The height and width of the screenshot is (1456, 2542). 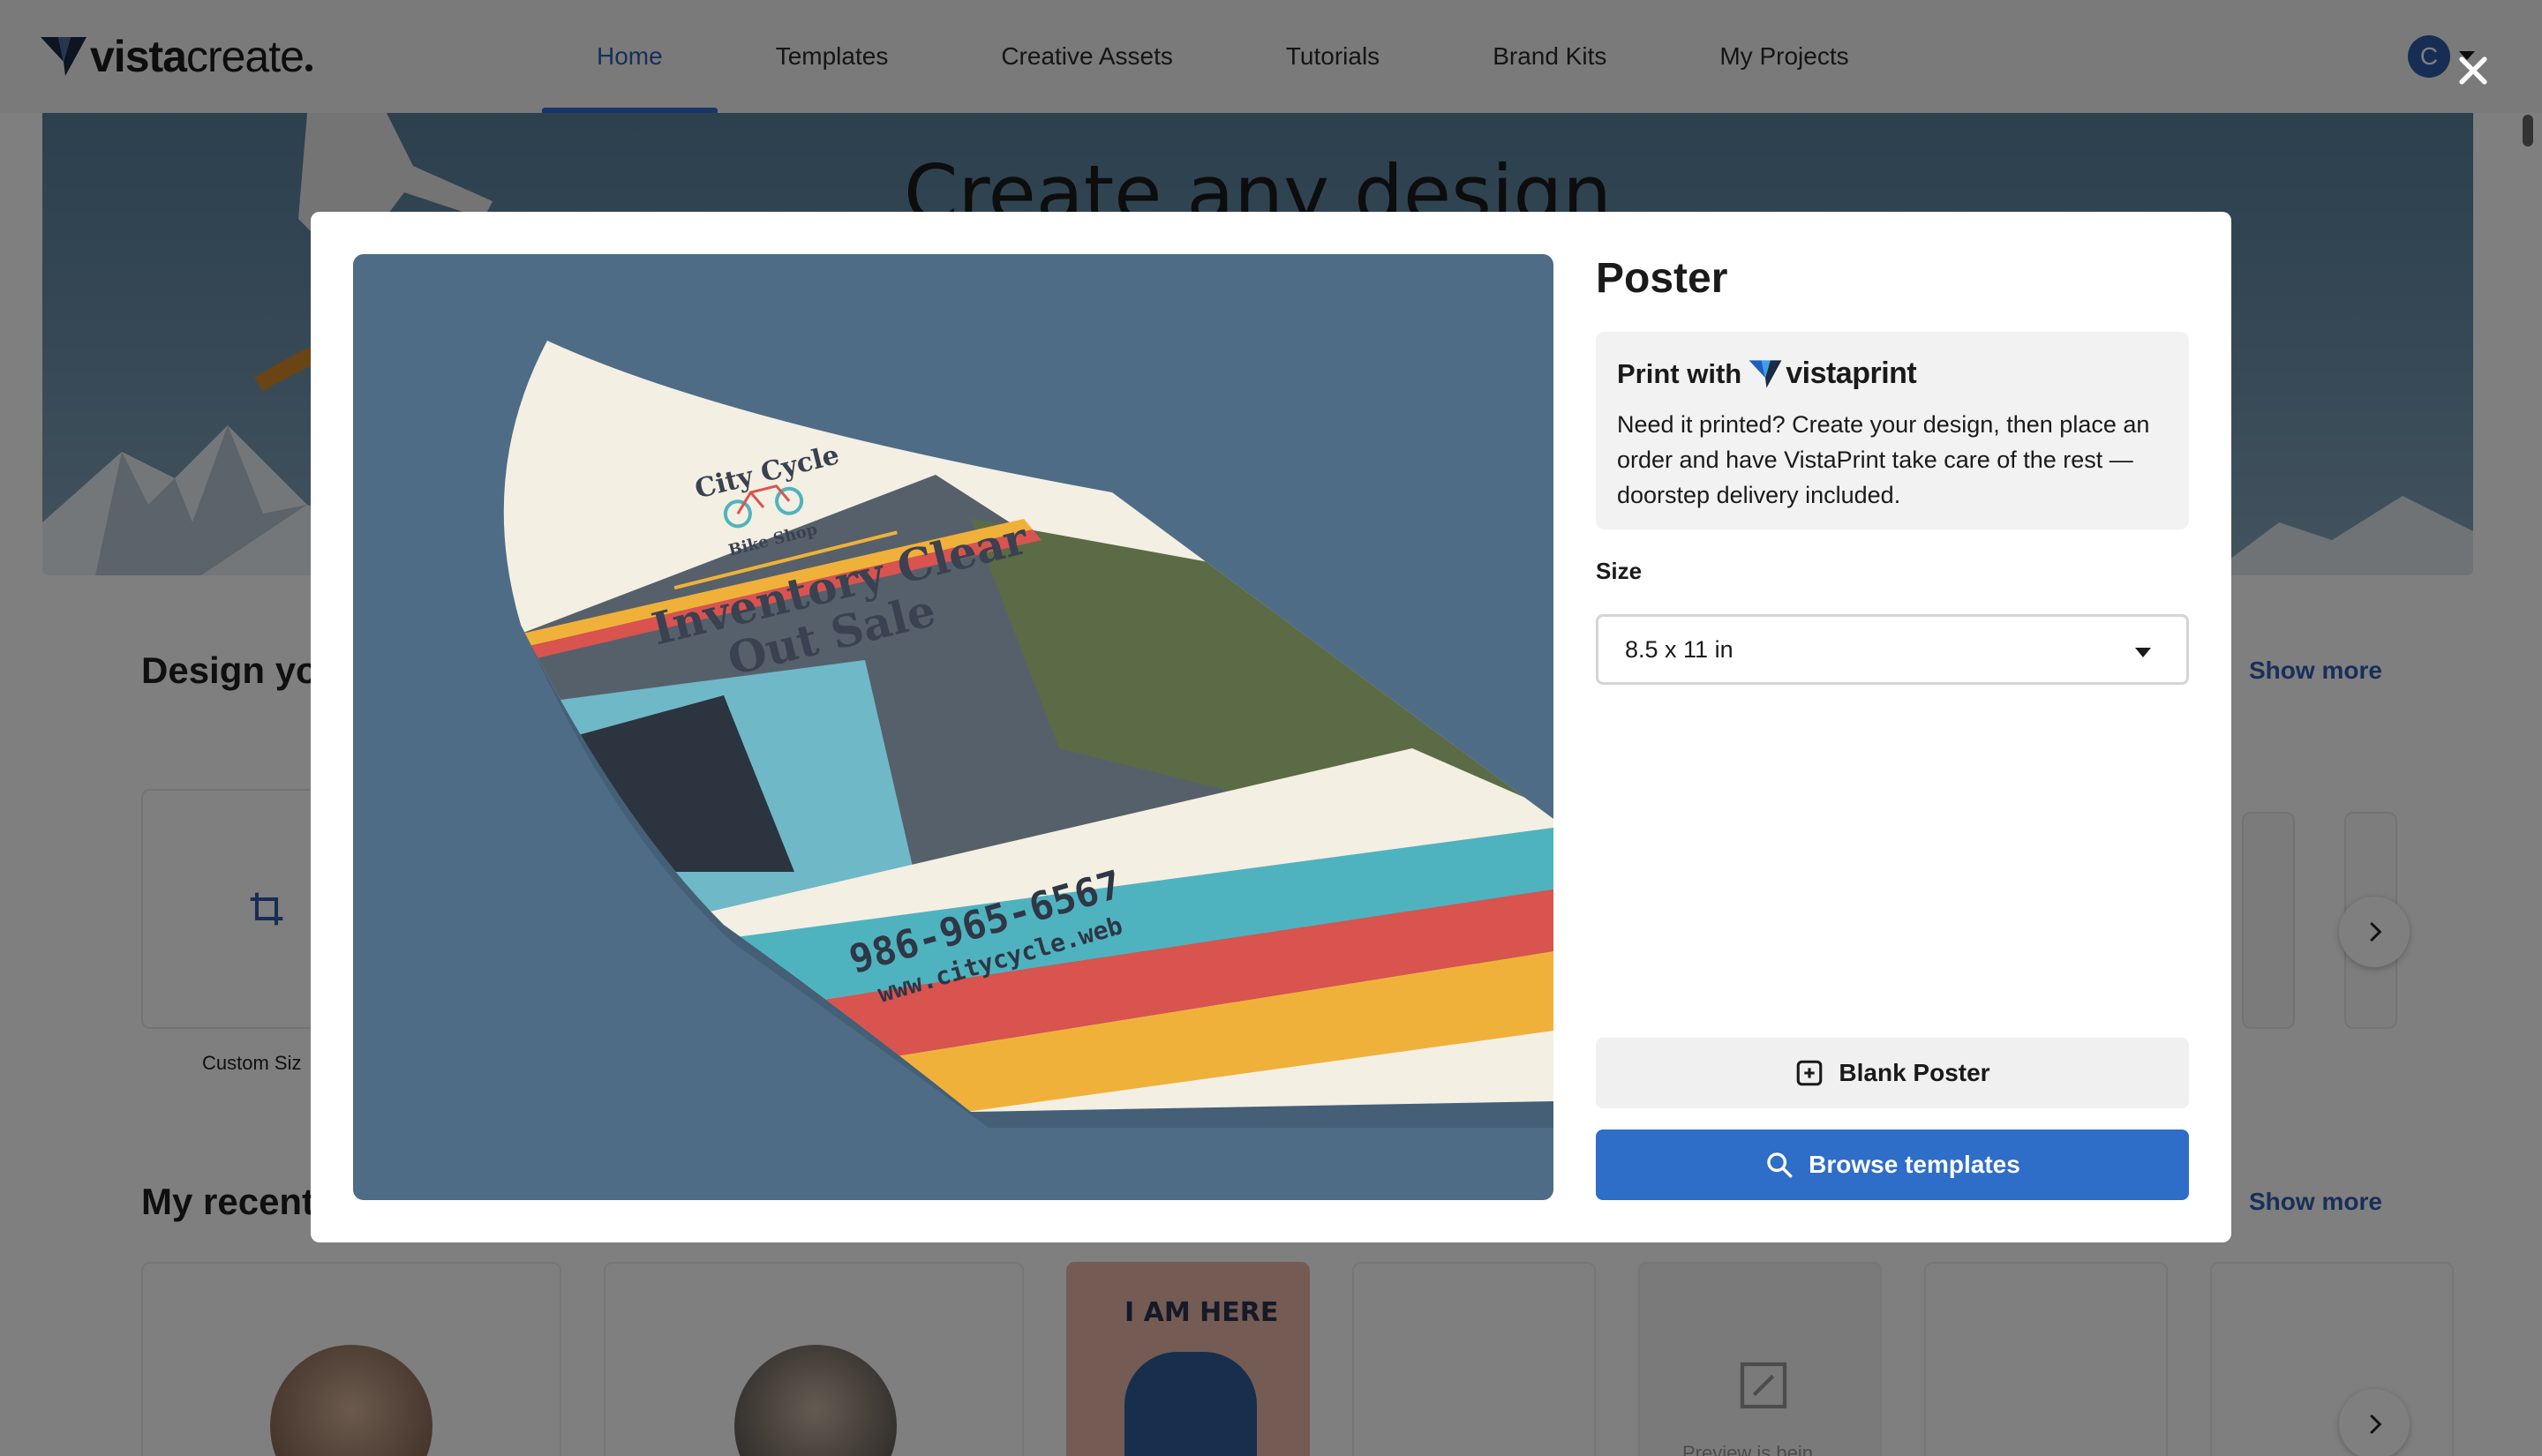 I want to click on modal-title: Poster, so click(x=1662, y=278).